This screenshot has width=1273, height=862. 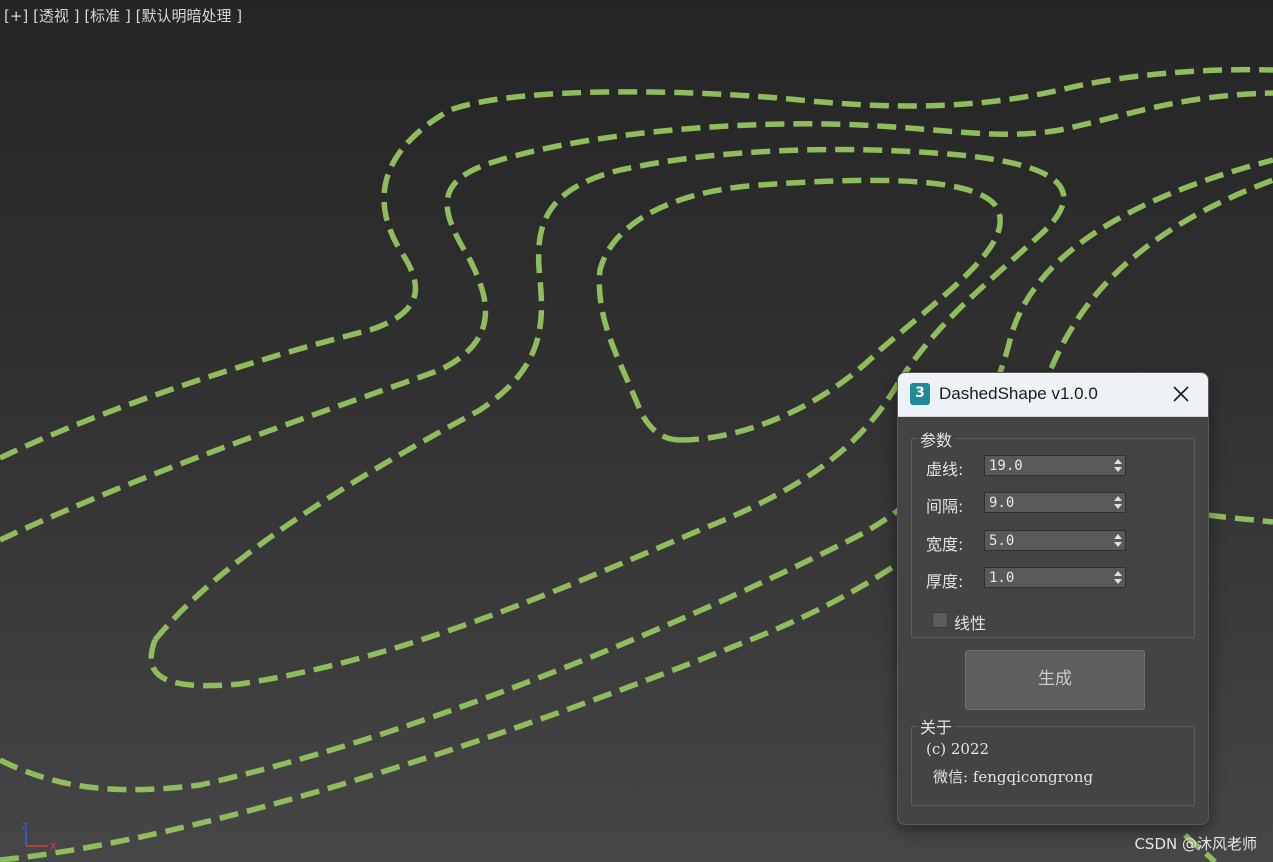 I want to click on copyright-text: (c) 2022, so click(x=958, y=749).